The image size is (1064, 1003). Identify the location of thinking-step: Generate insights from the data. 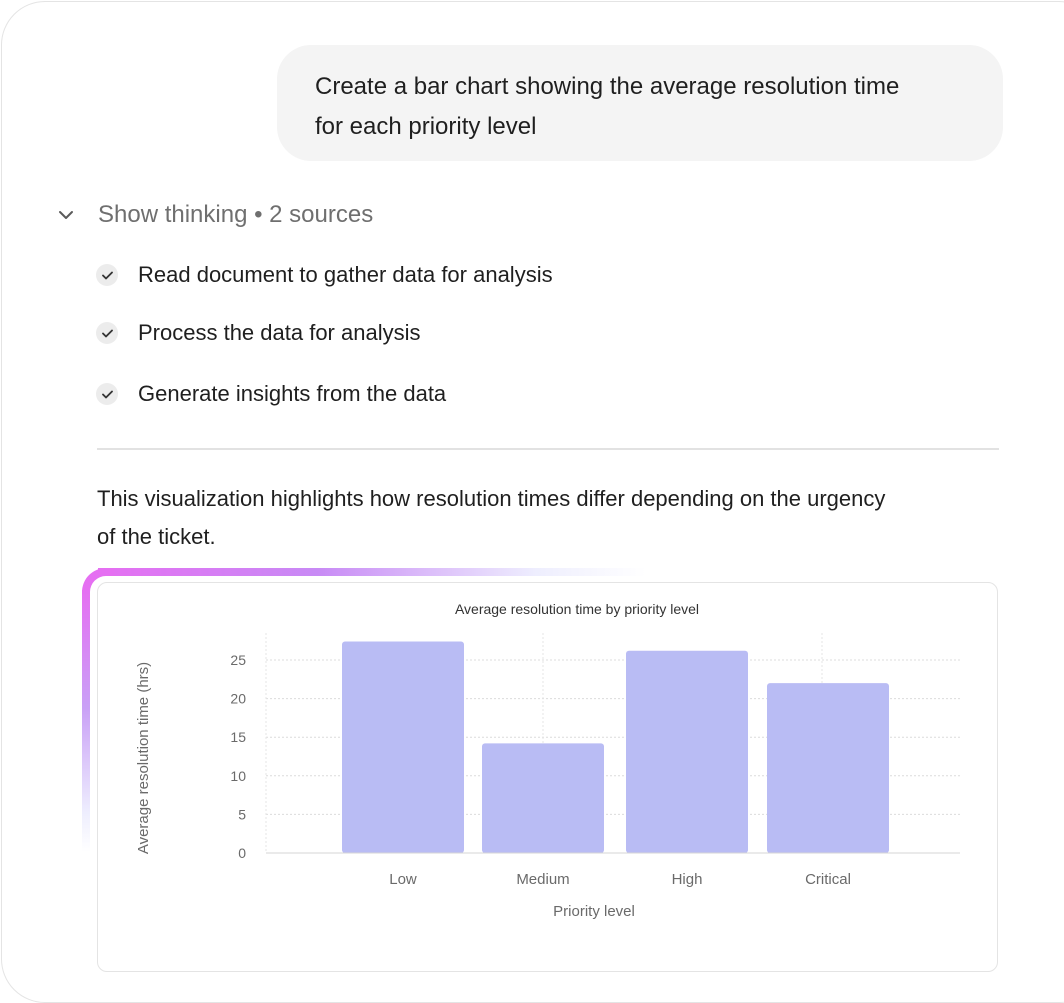
(271, 394).